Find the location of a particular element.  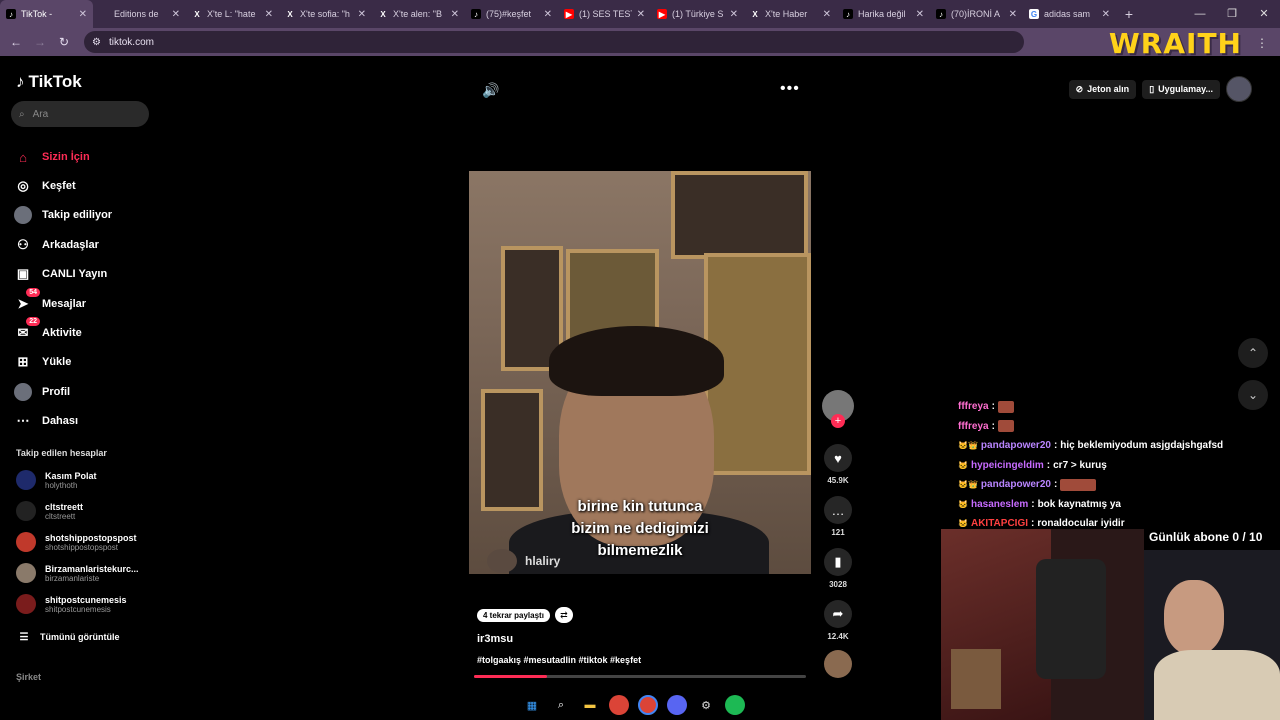

creator-avatar: + is located at coordinates (838, 409).